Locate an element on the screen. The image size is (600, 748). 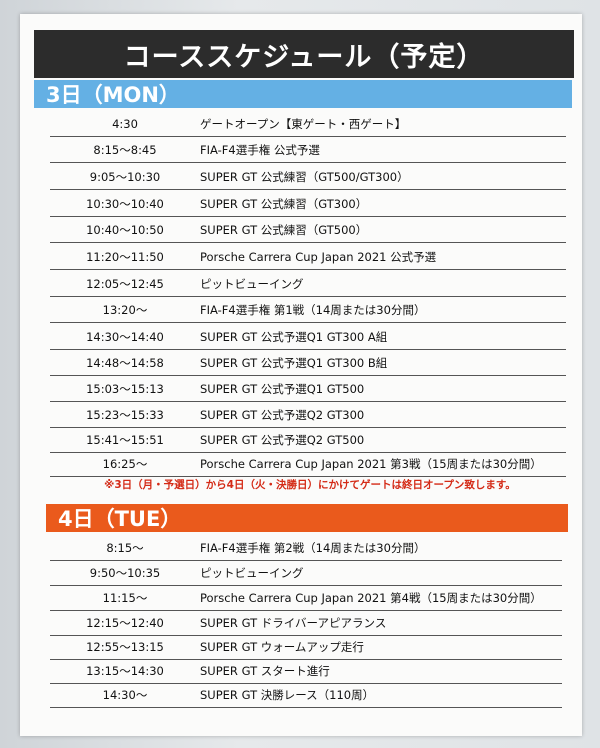
row-event: SUPER GT 公式練習（GT500） is located at coordinates (284, 230).